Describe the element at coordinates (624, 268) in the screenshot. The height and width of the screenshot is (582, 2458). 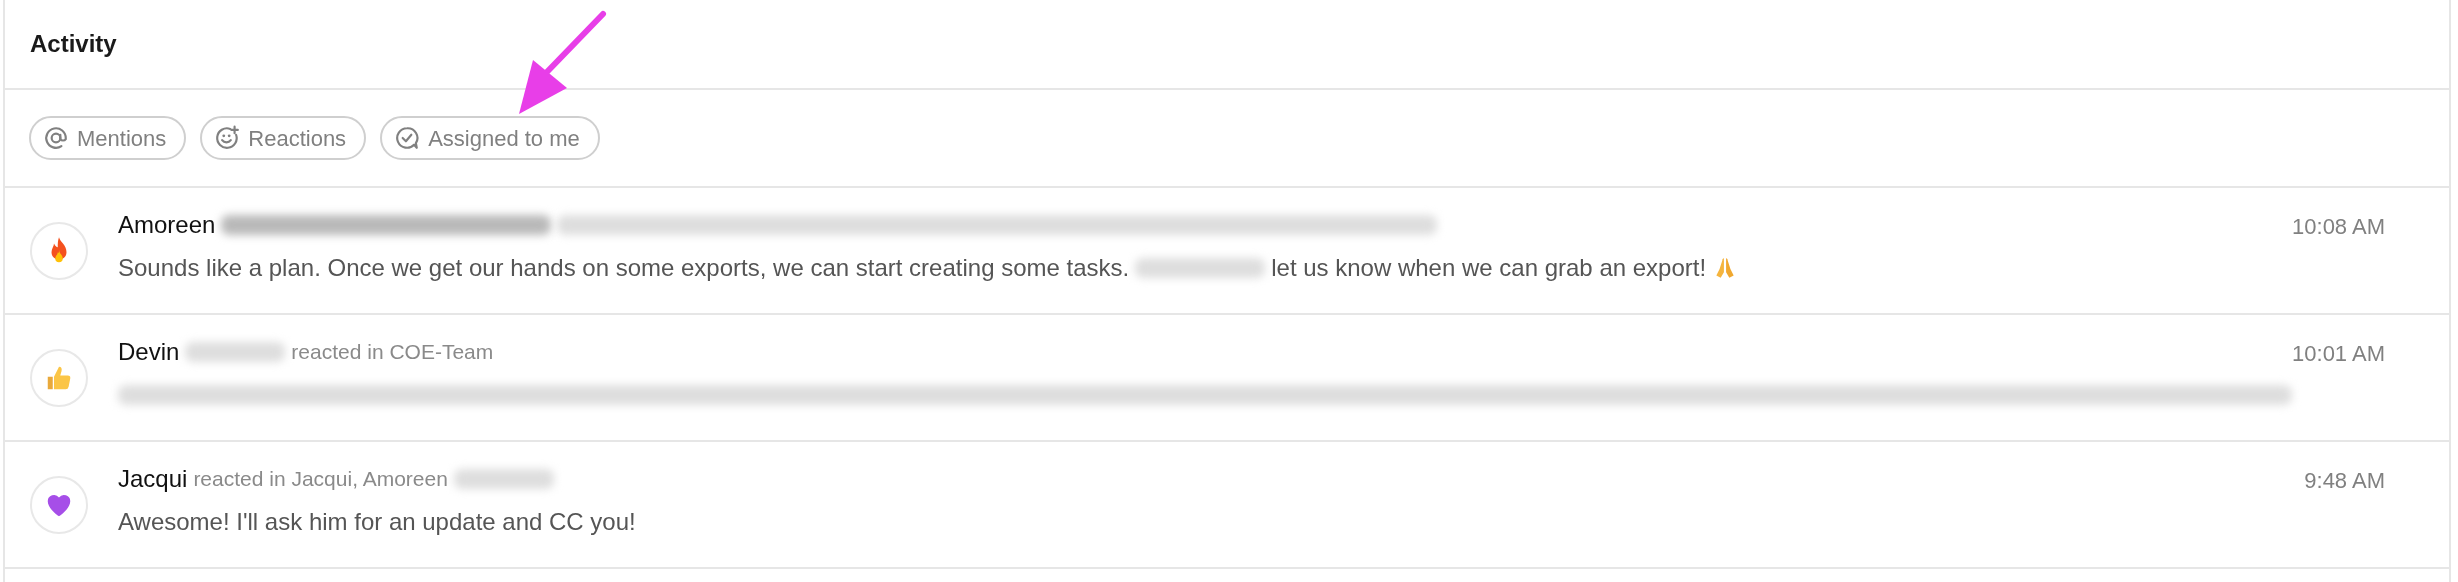
I see `message-text: Sounds like a plan. Once we get our hands on some exports, we can start creating some tasks.` at that location.